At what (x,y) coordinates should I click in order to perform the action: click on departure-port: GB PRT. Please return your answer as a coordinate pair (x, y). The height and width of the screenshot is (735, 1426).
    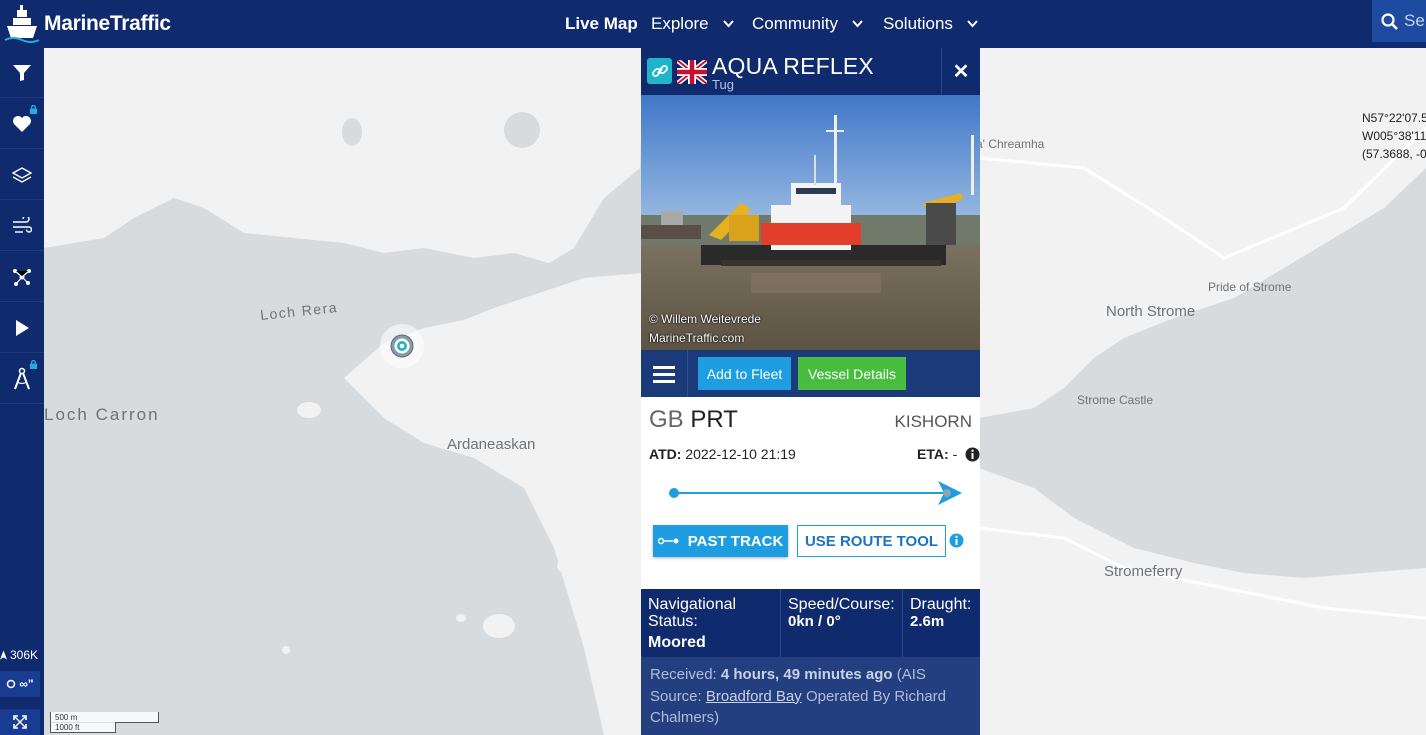
    Looking at the image, I should click on (693, 419).